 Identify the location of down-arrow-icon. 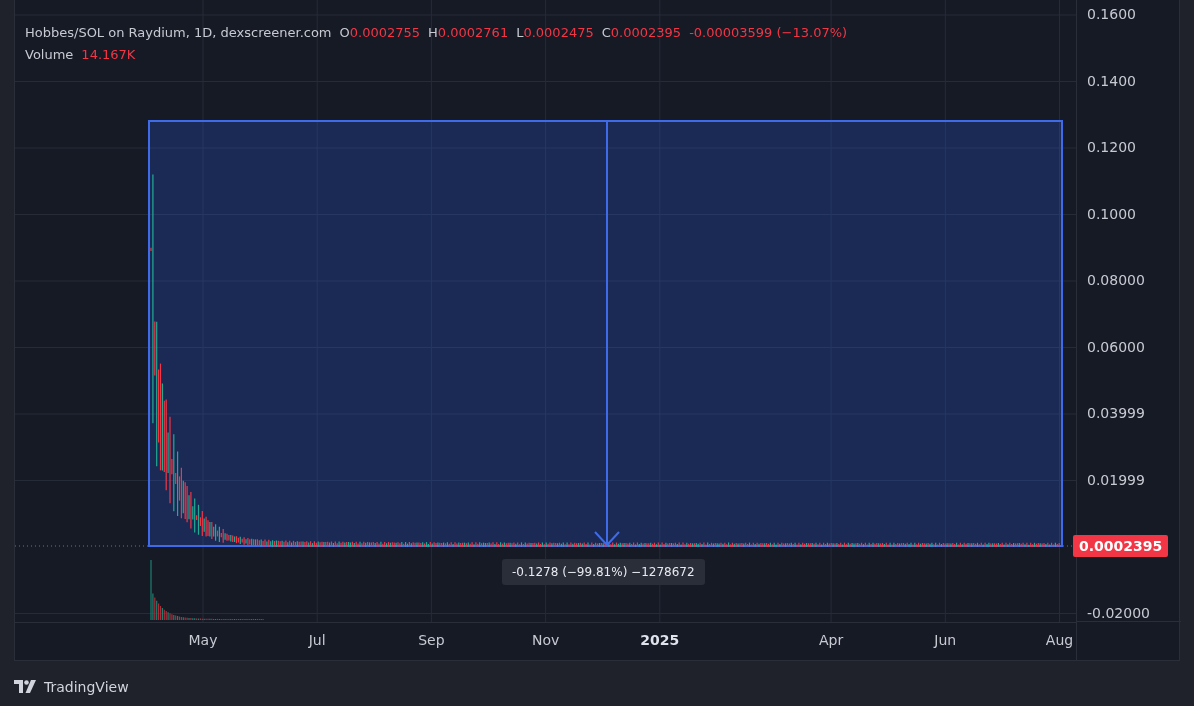
(607, 334).